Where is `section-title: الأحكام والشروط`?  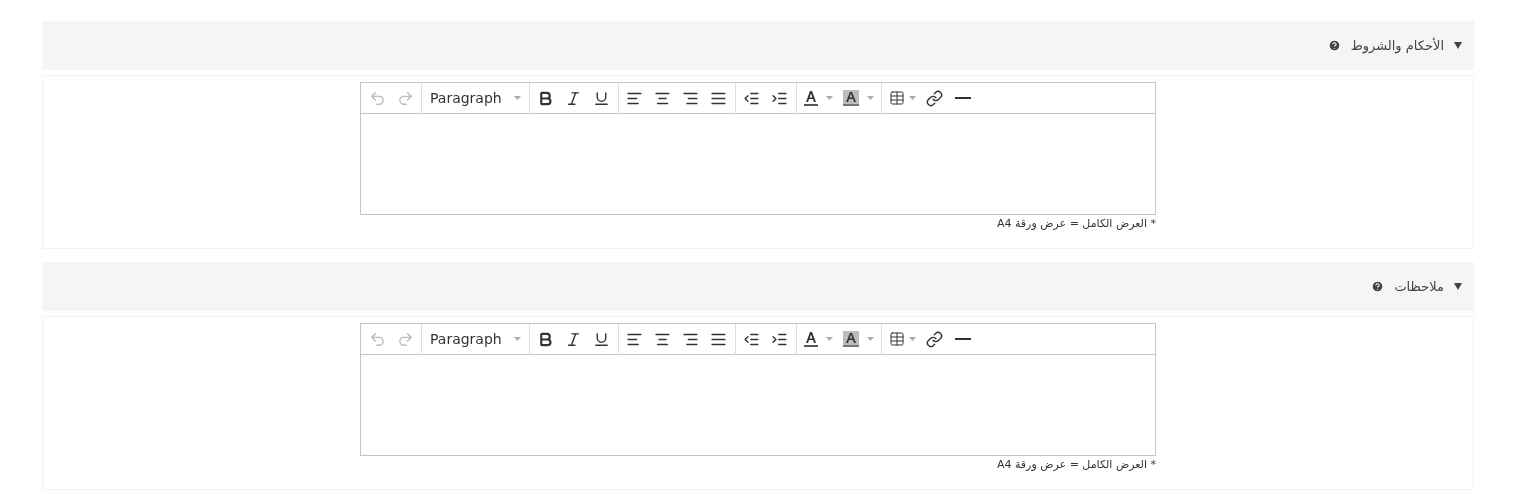 section-title: الأحكام والشروط is located at coordinates (1397, 46).